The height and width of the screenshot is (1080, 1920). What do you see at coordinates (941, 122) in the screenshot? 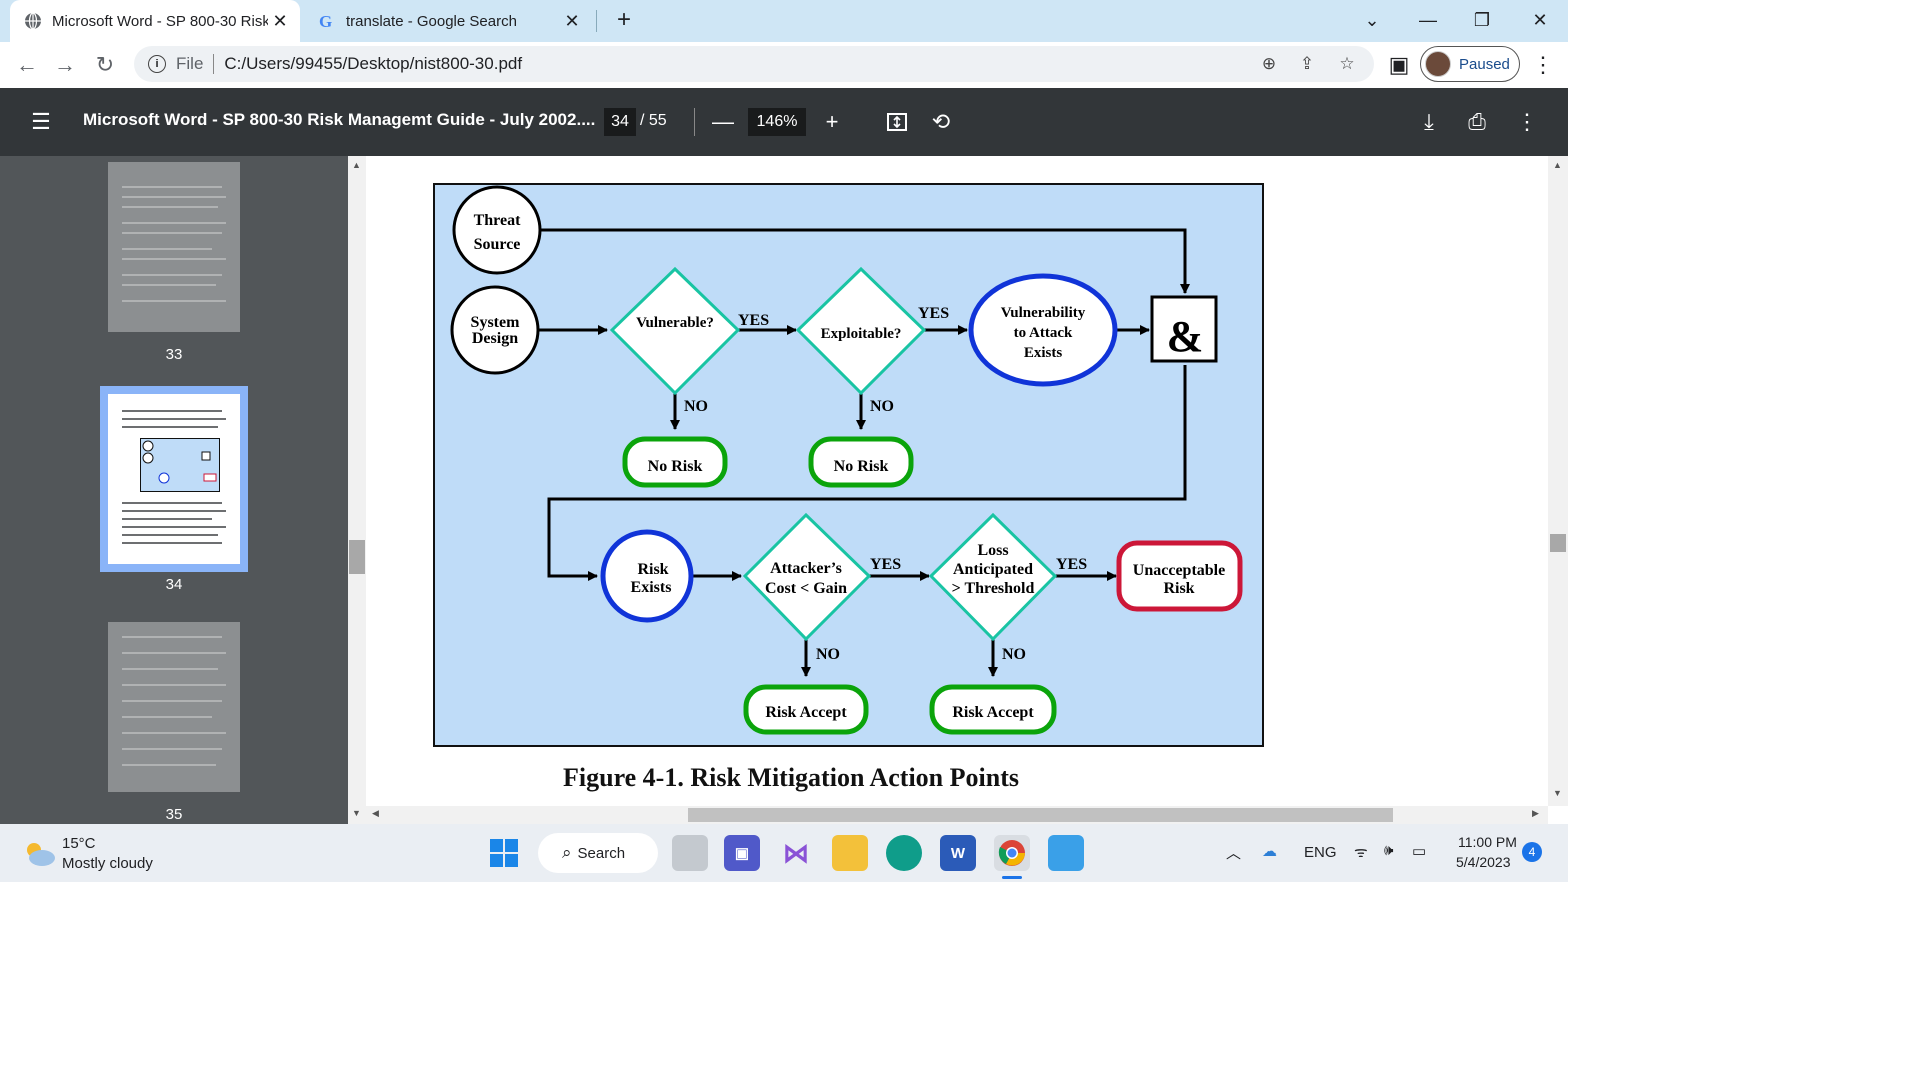
I see `rotate-icon: ⟲` at bounding box center [941, 122].